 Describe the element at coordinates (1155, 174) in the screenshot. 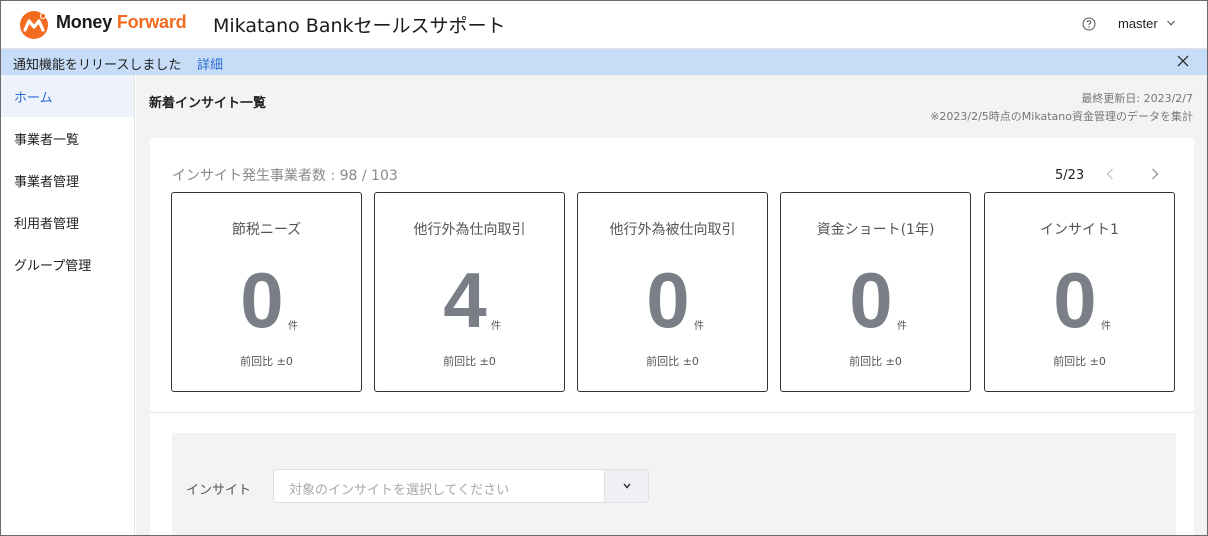

I see `chevron-right-icon` at that location.